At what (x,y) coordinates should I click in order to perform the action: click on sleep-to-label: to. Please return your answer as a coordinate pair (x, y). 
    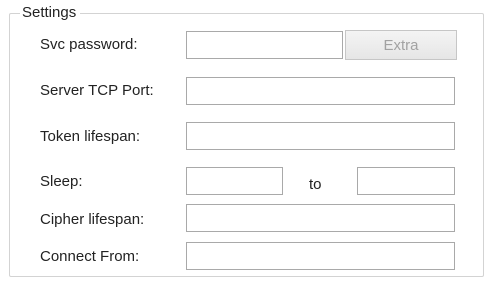
    Looking at the image, I should click on (315, 184).